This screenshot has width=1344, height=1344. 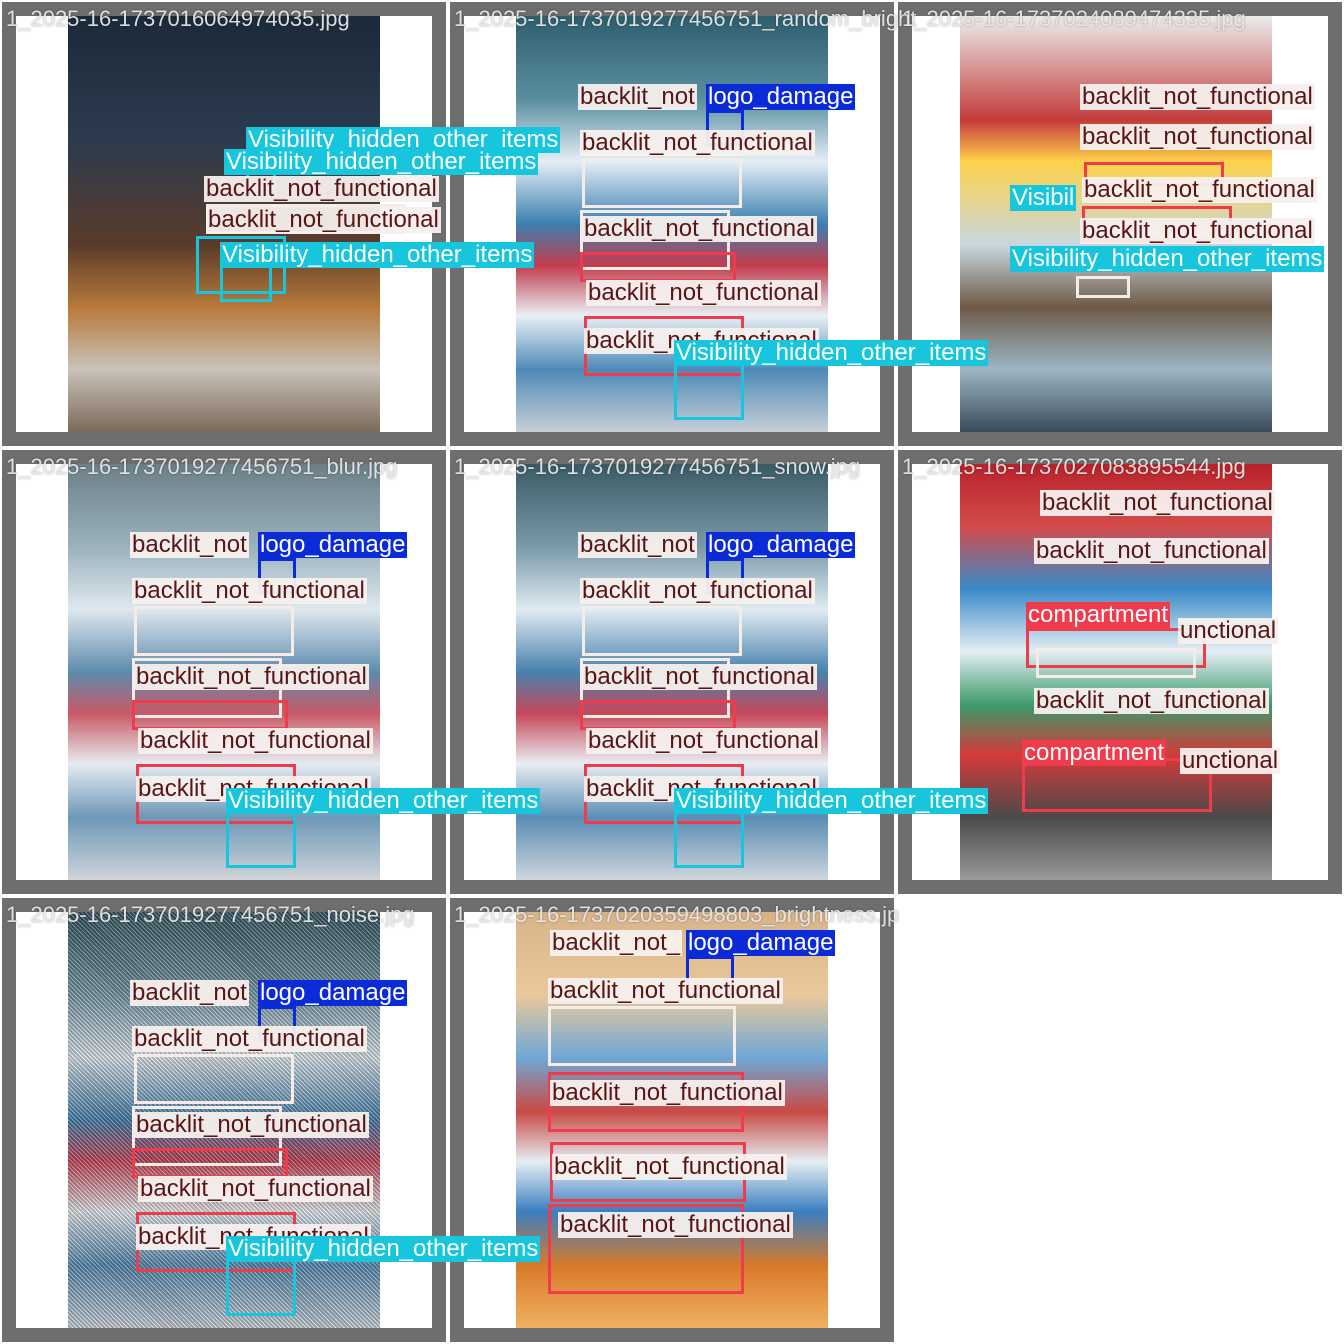 What do you see at coordinates (685, 18) in the screenshot?
I see `tile-filename: 1_2025-16-1737019277456751_random_bright` at bounding box center [685, 18].